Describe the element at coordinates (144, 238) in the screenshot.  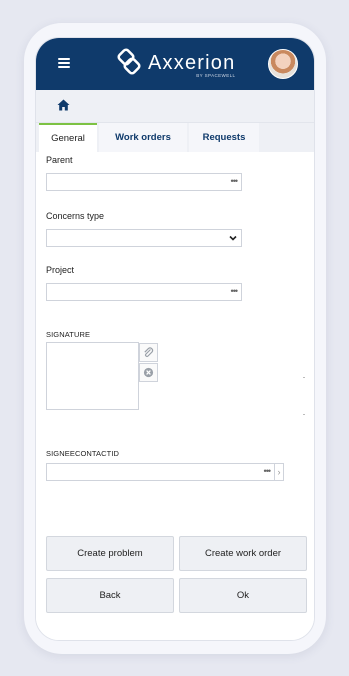
I see `concerns-type-select` at that location.